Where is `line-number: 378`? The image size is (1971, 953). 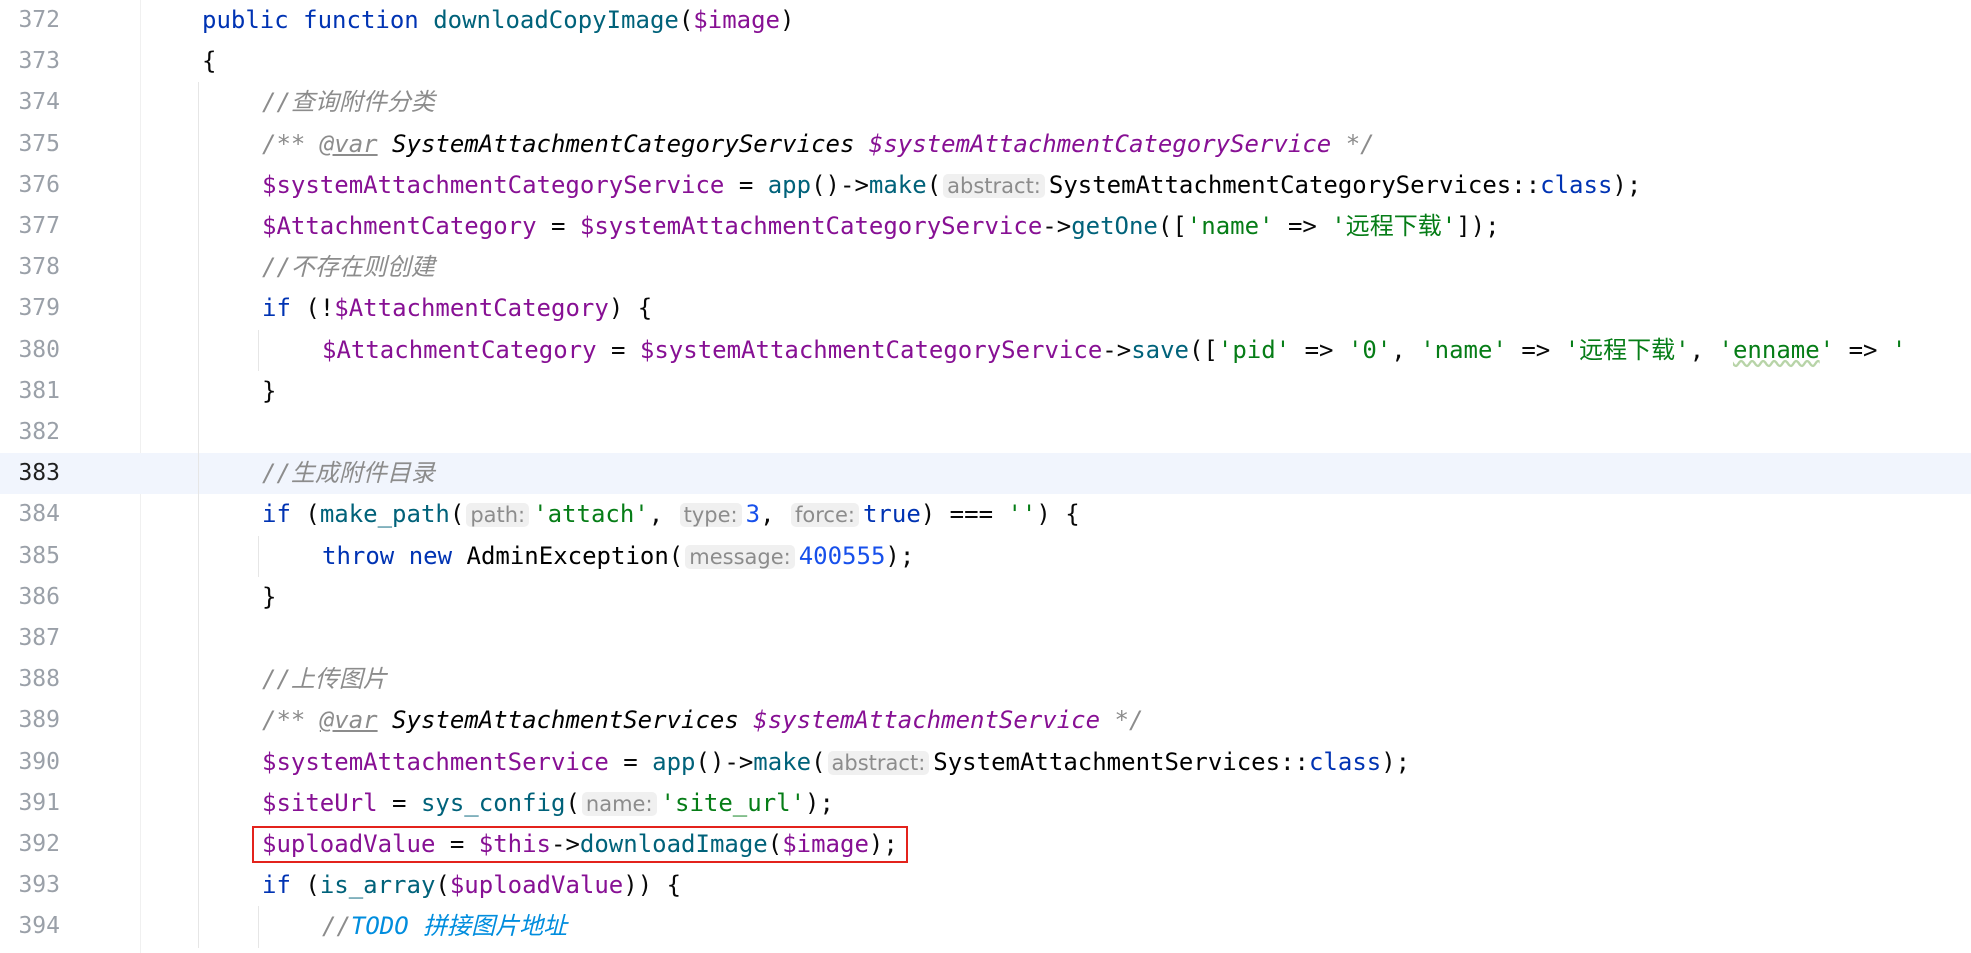 line-number: 378 is located at coordinates (30, 267).